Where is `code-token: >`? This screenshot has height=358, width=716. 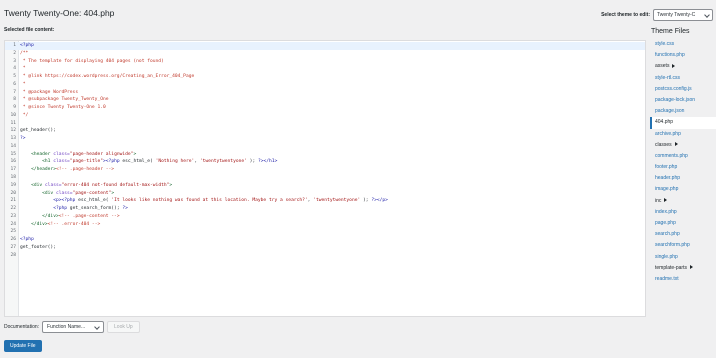
code-token: > is located at coordinates (135, 154).